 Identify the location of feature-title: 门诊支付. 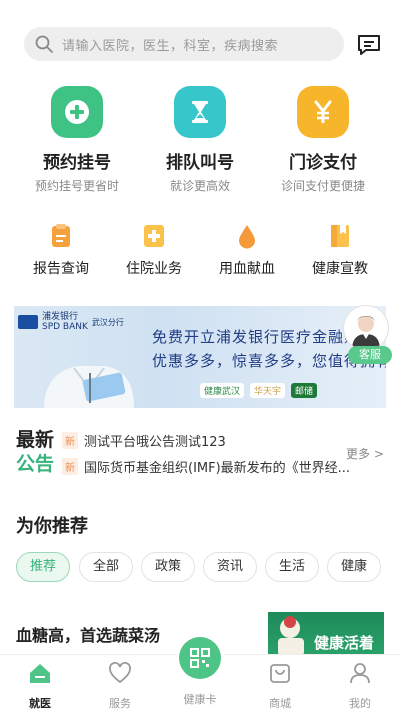
(323, 163).